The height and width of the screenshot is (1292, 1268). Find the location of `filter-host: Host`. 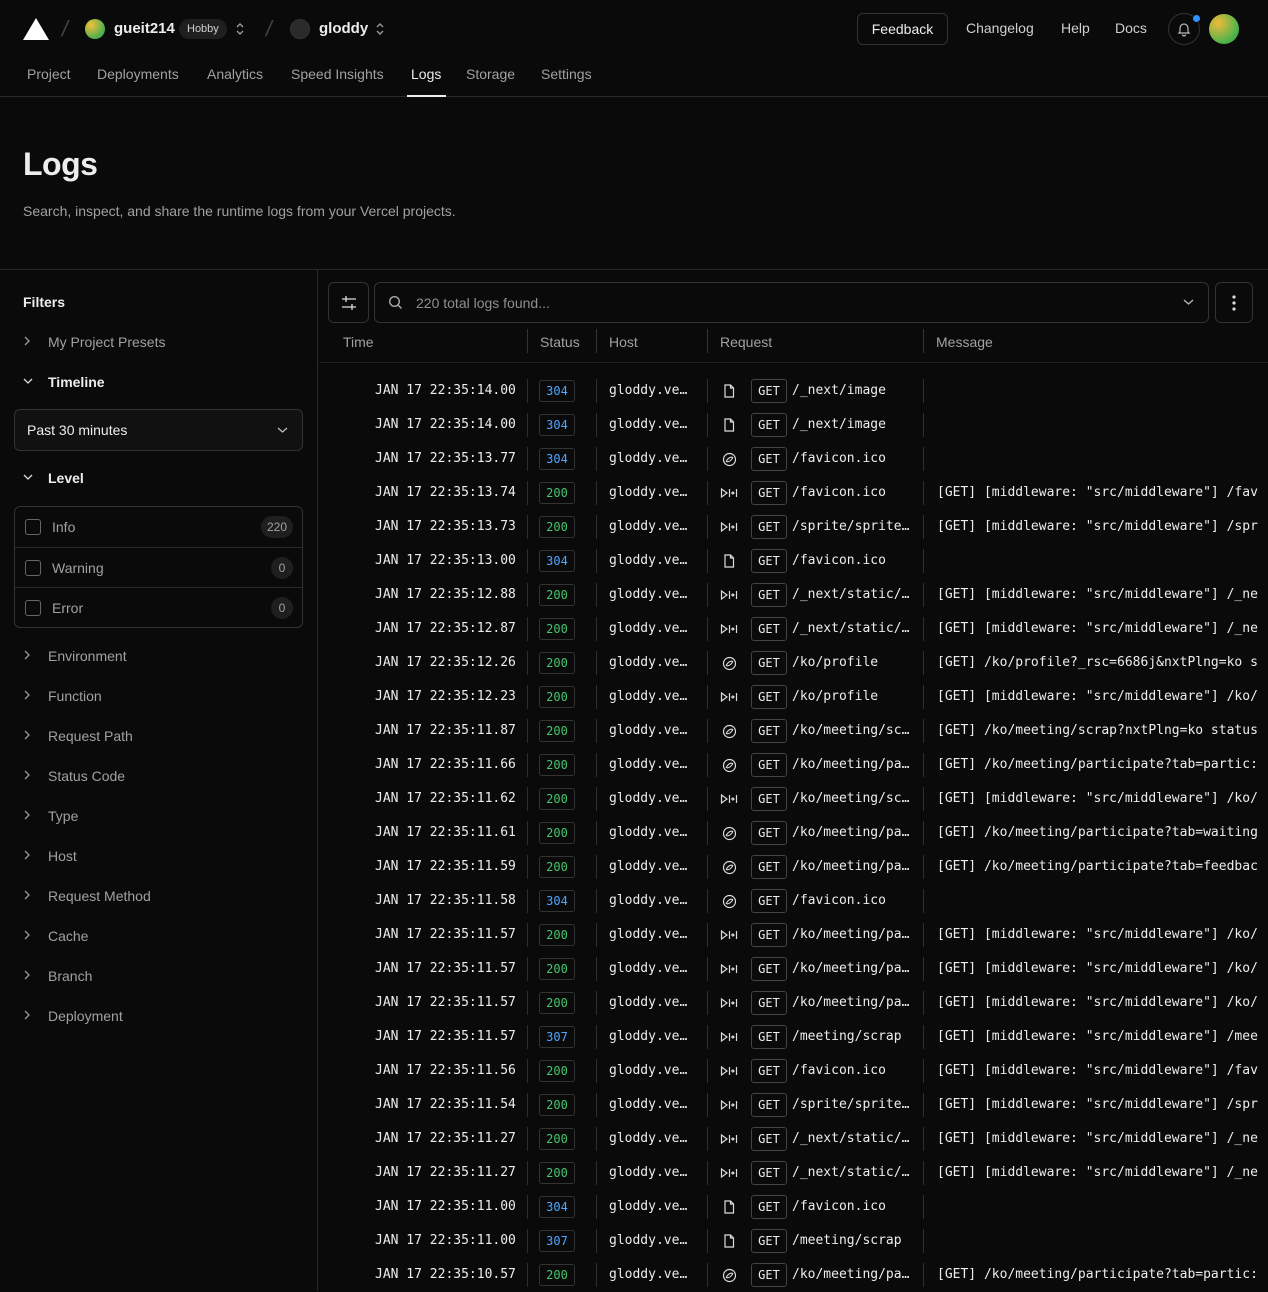

filter-host: Host is located at coordinates (50, 856).